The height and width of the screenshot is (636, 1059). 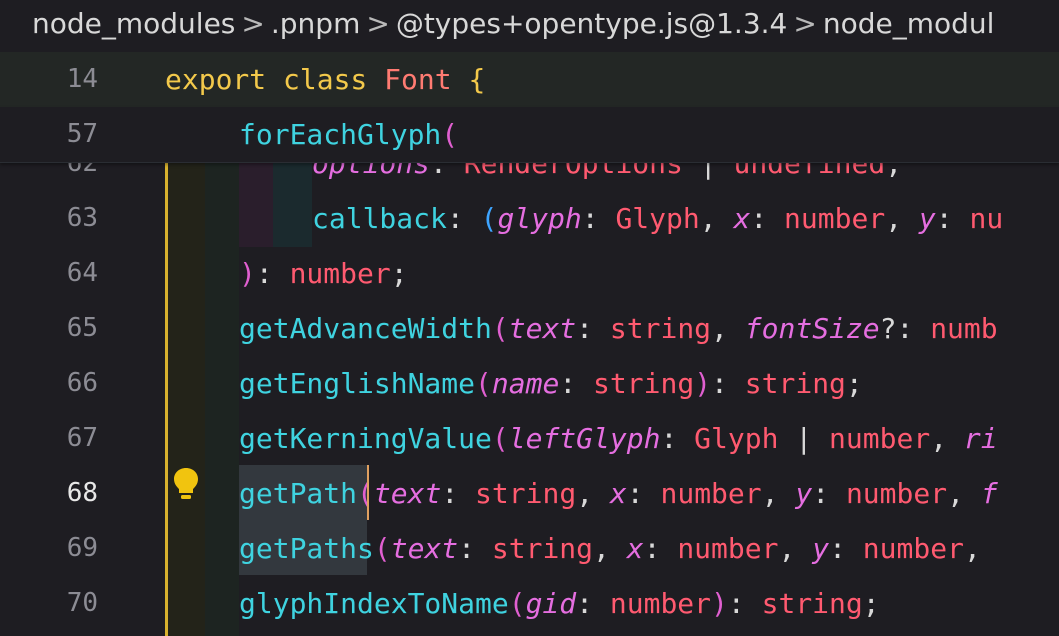 I want to click on code-text: getEnglishName(name: string): string;, so click(x=551, y=383).